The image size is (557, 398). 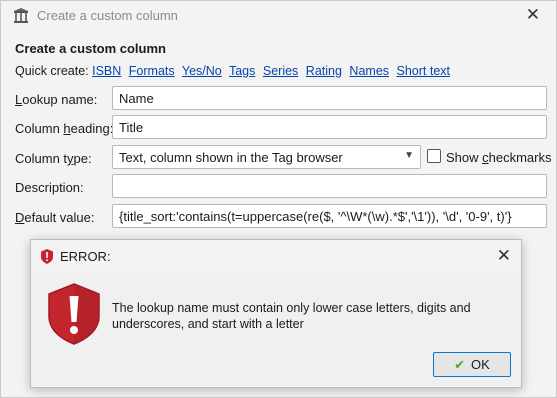 What do you see at coordinates (152, 71) in the screenshot?
I see `quick-link-formats: Formats` at bounding box center [152, 71].